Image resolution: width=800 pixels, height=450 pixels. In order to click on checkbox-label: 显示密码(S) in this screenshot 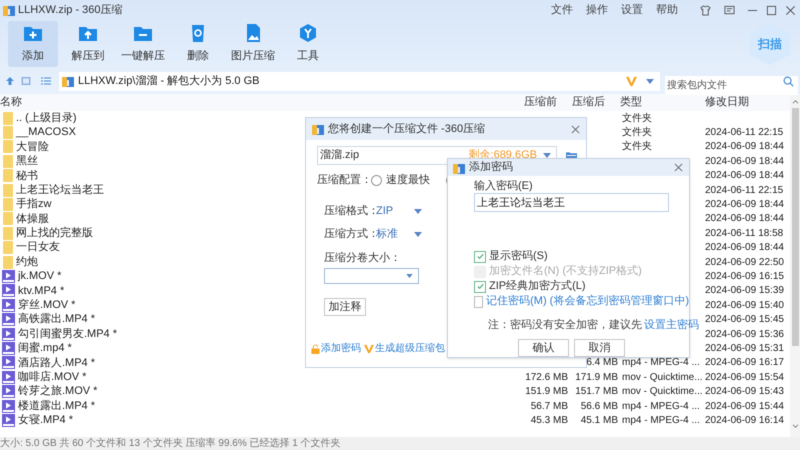, I will do `click(518, 256)`.